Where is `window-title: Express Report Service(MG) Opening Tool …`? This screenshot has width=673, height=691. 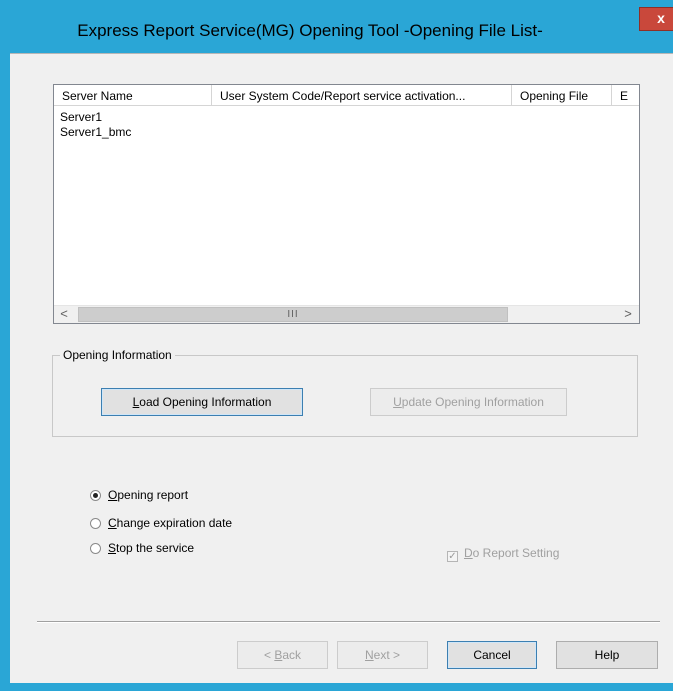
window-title: Express Report Service(MG) Opening Tool … is located at coordinates (310, 30).